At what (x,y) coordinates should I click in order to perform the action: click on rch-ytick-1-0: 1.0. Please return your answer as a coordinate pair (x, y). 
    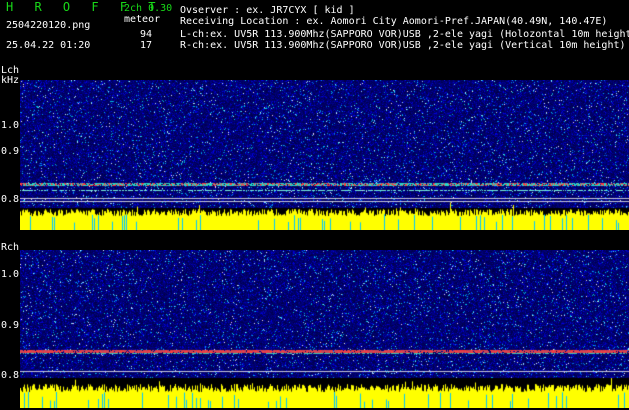
    Looking at the image, I should click on (10, 274).